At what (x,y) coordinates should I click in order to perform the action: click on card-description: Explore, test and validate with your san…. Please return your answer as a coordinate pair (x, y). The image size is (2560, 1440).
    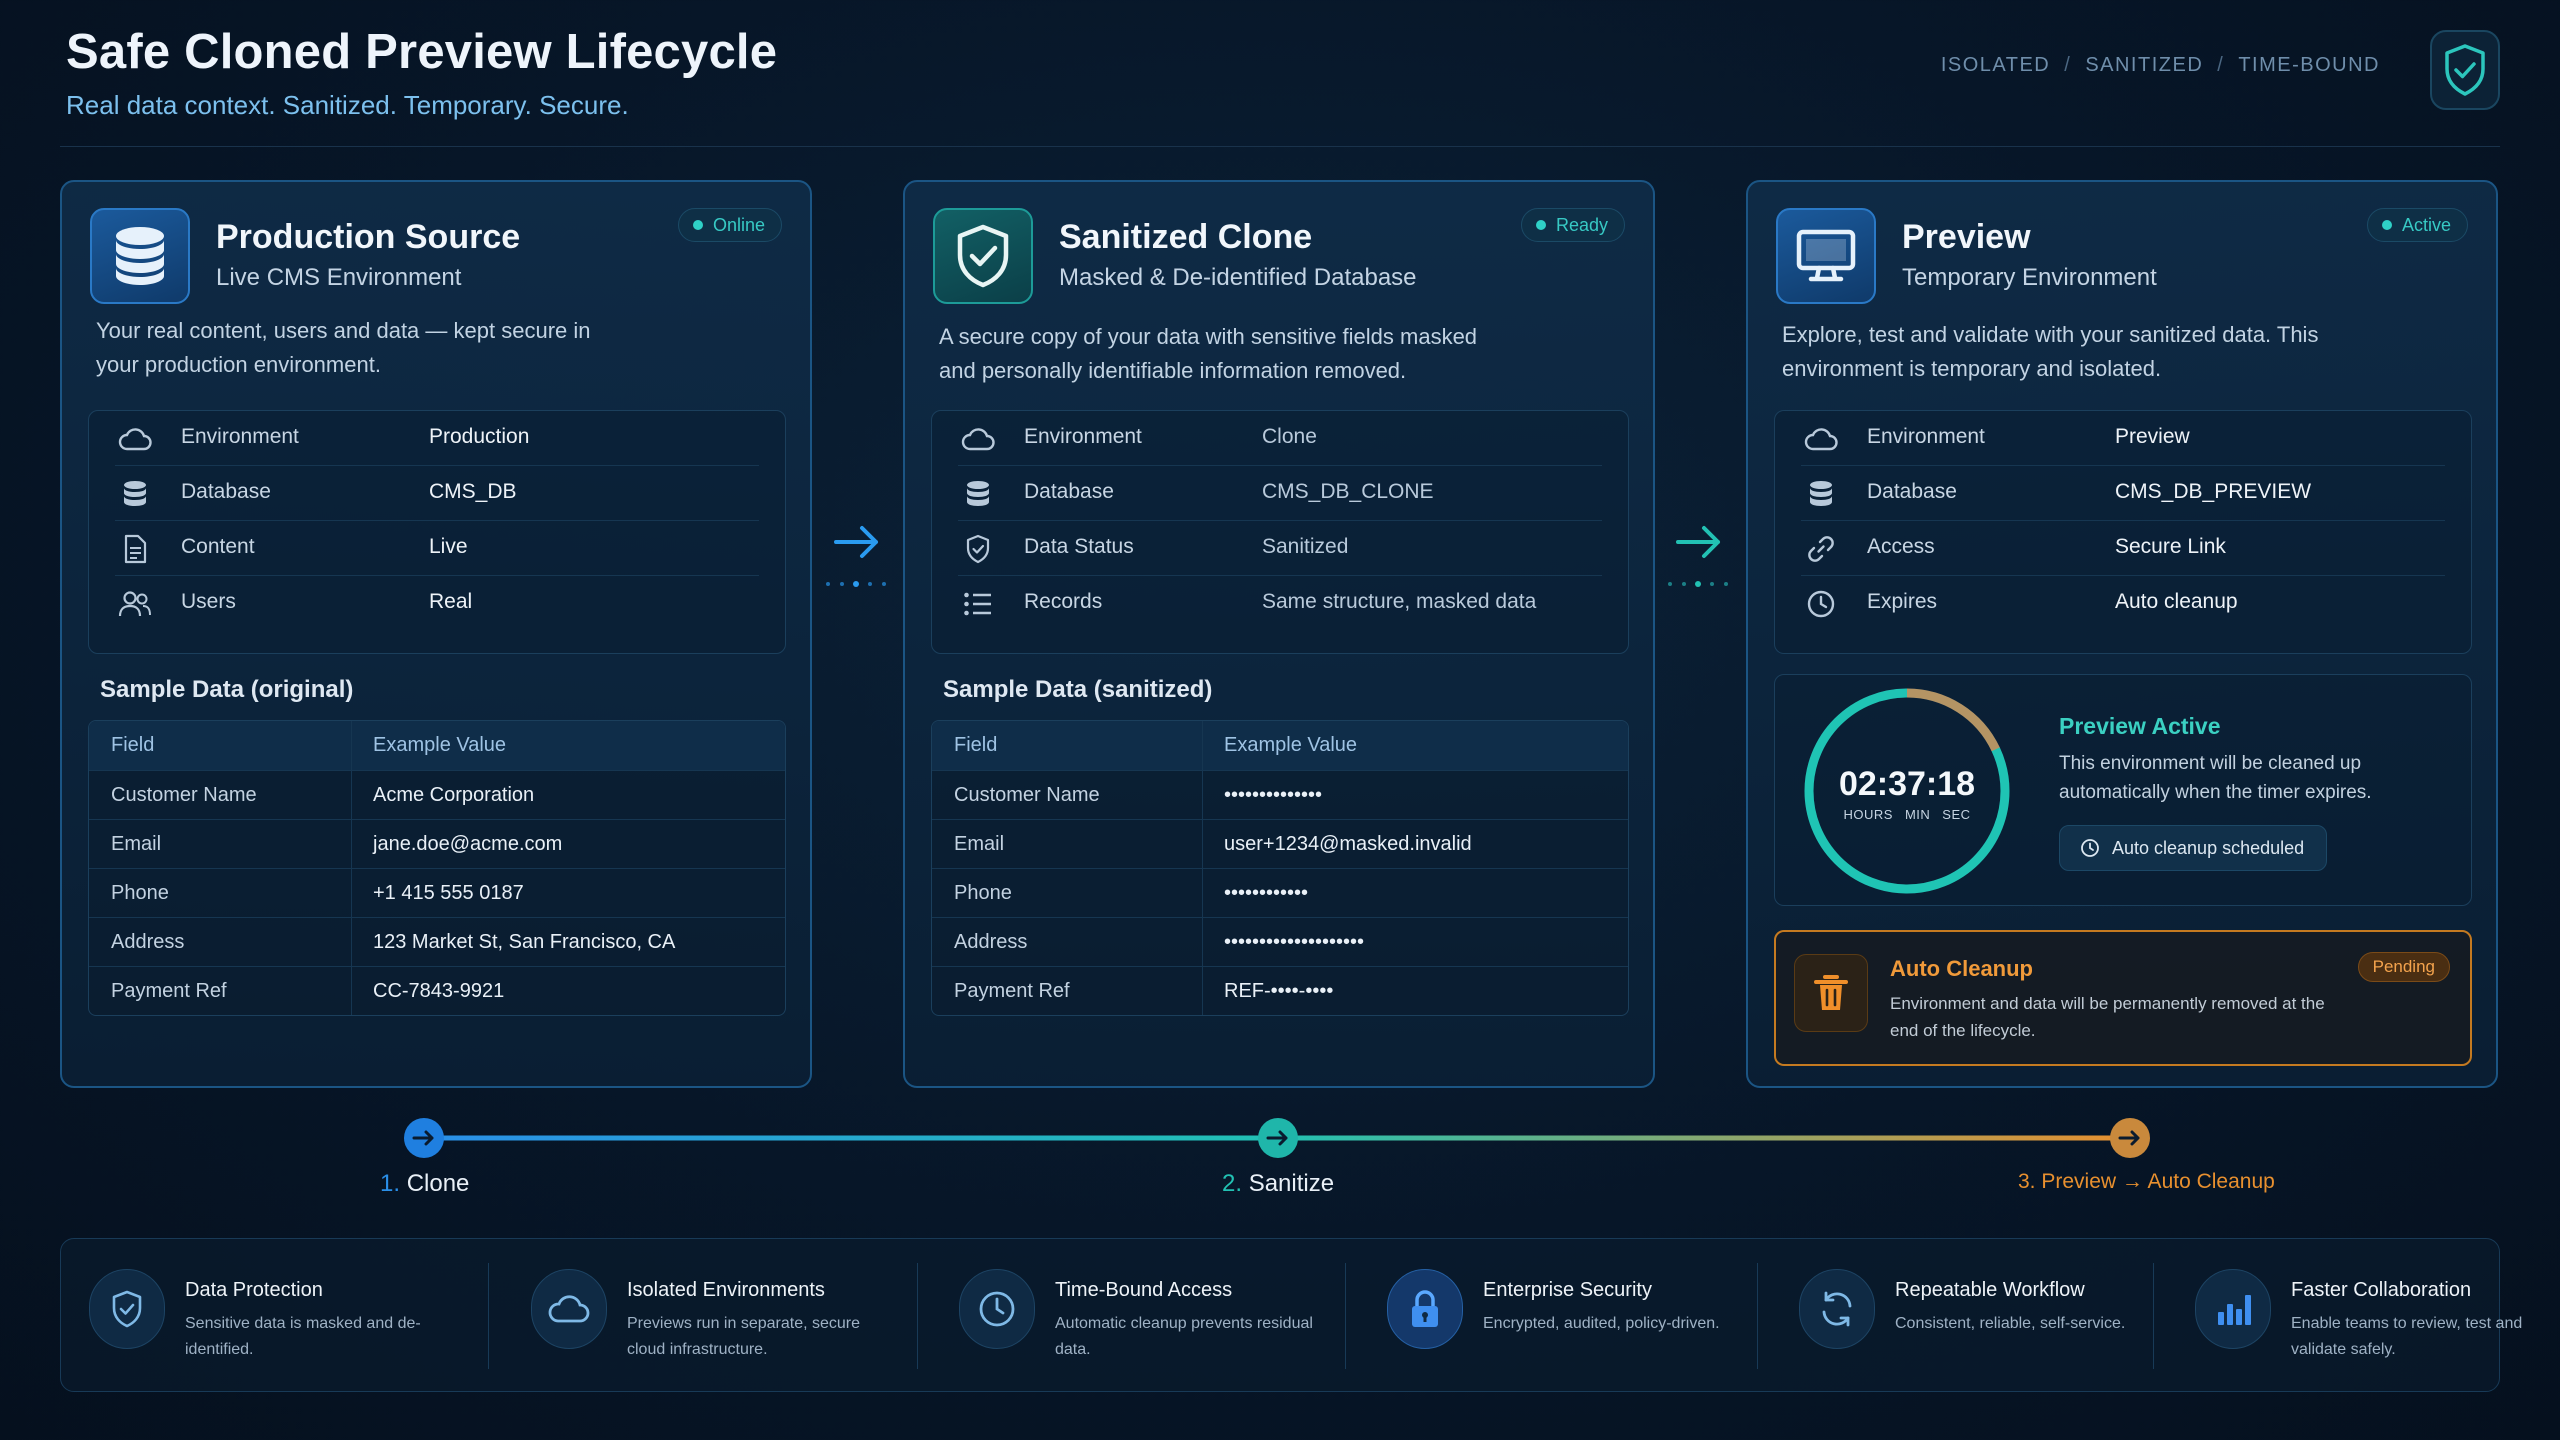
    Looking at the image, I should click on (2050, 351).